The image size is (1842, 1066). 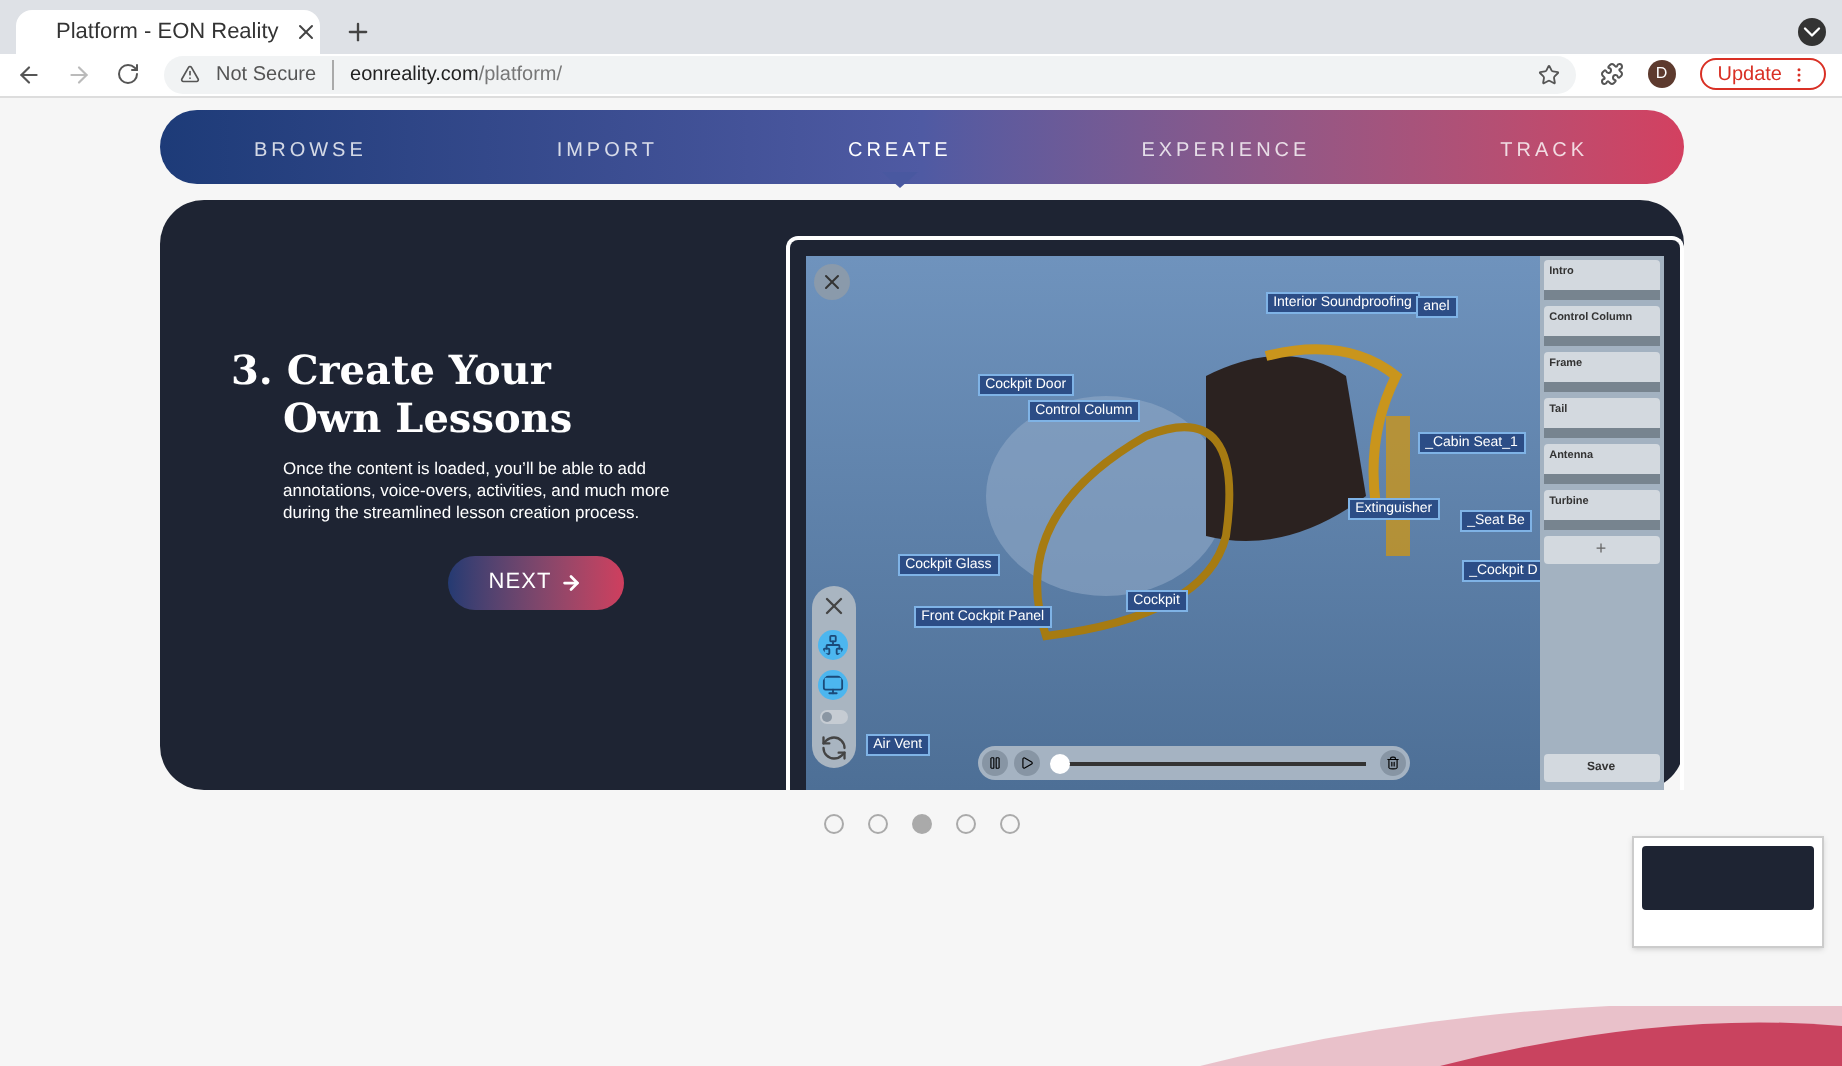 I want to click on rotate-icon, so click(x=833, y=748).